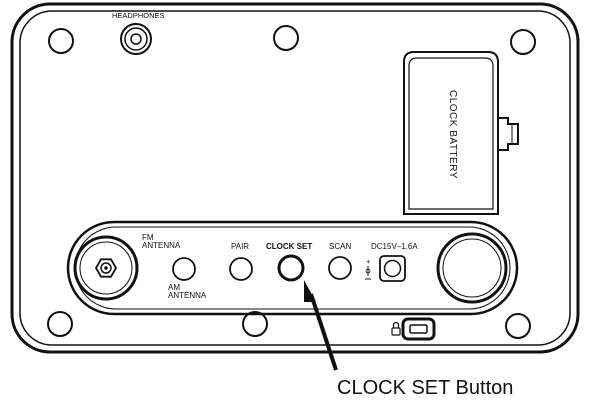 The width and height of the screenshot is (601, 407). Describe the element at coordinates (472, 268) in the screenshot. I see `large-knob` at that location.